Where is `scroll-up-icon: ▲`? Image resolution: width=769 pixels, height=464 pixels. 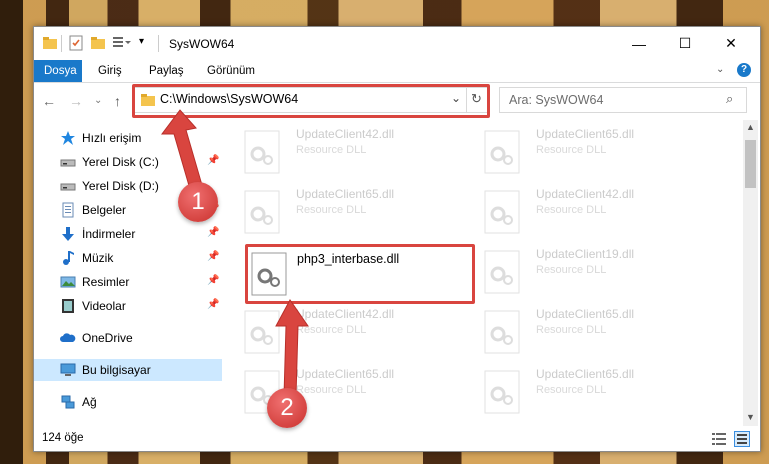
scroll-up-icon: ▲ is located at coordinates (750, 127).